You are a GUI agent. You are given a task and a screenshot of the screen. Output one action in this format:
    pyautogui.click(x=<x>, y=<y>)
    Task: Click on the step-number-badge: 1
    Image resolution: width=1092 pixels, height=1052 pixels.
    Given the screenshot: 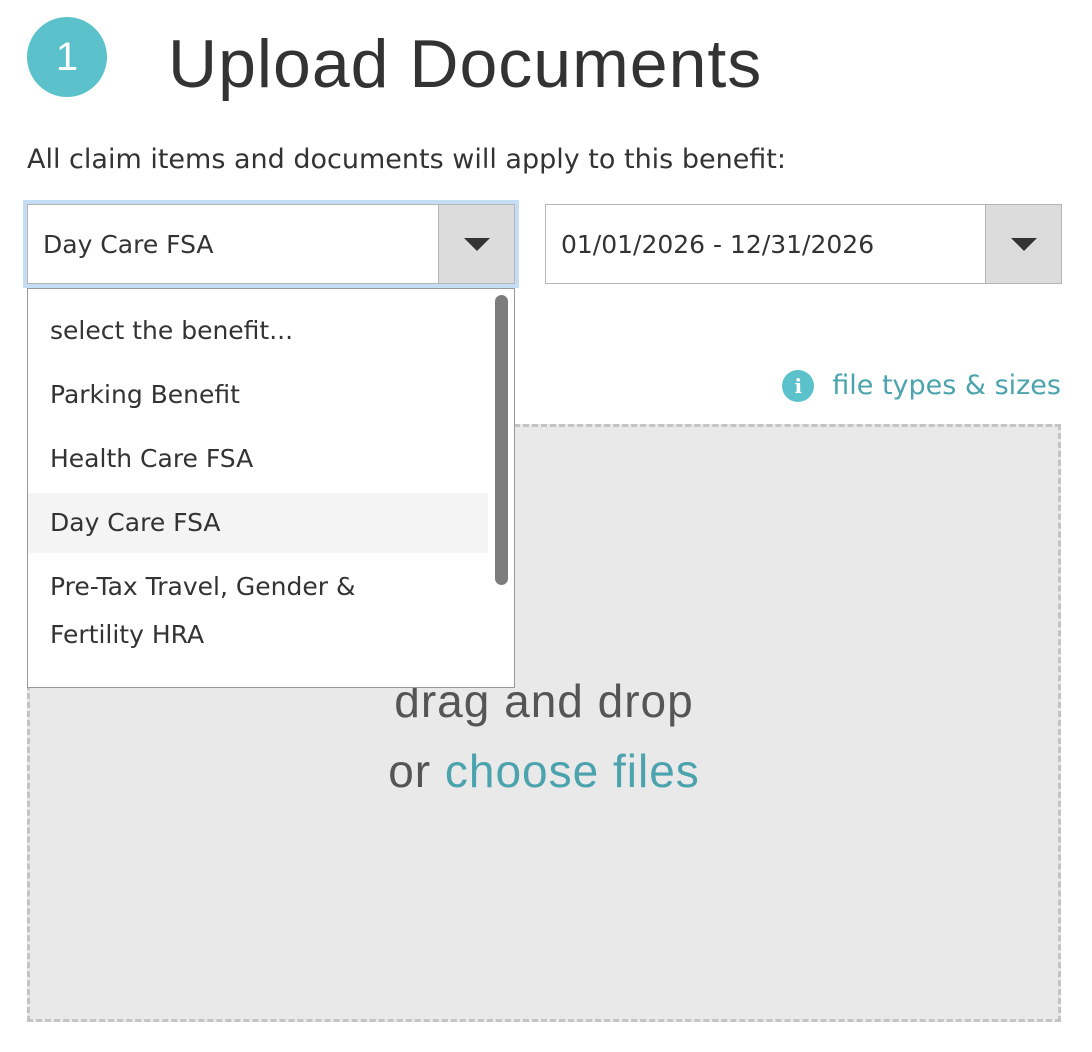 What is the action you would take?
    pyautogui.click(x=67, y=57)
    